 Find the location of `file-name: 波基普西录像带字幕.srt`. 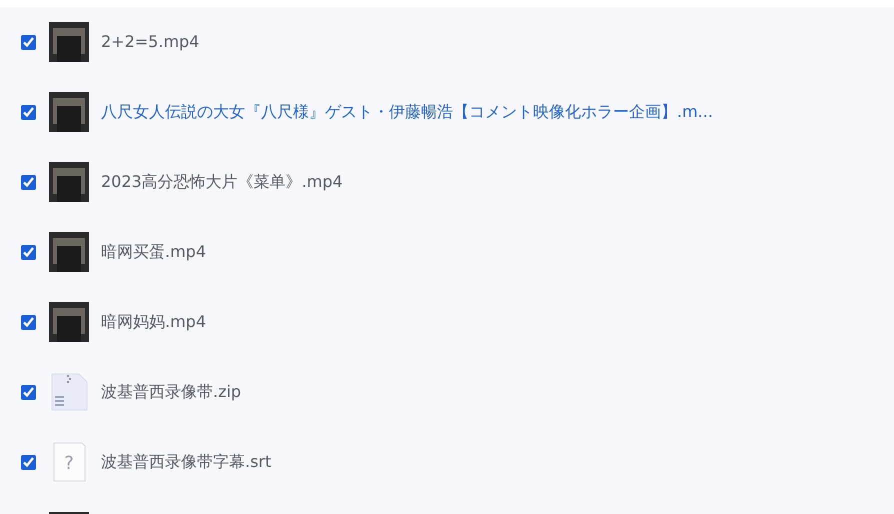

file-name: 波基普西录像带字幕.srt is located at coordinates (186, 462).